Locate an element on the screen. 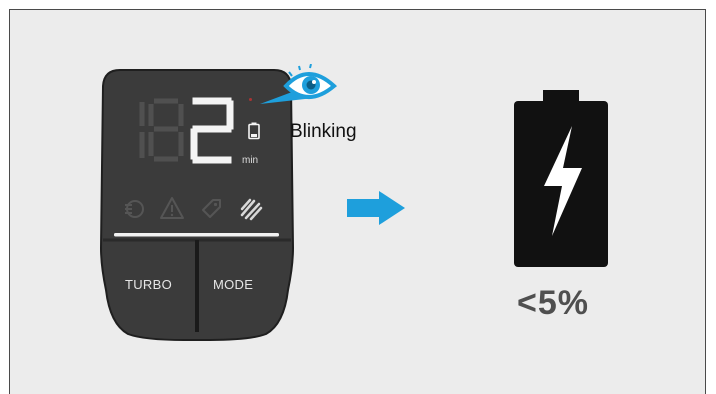  mode-button-label: MODE is located at coordinates (233, 284).